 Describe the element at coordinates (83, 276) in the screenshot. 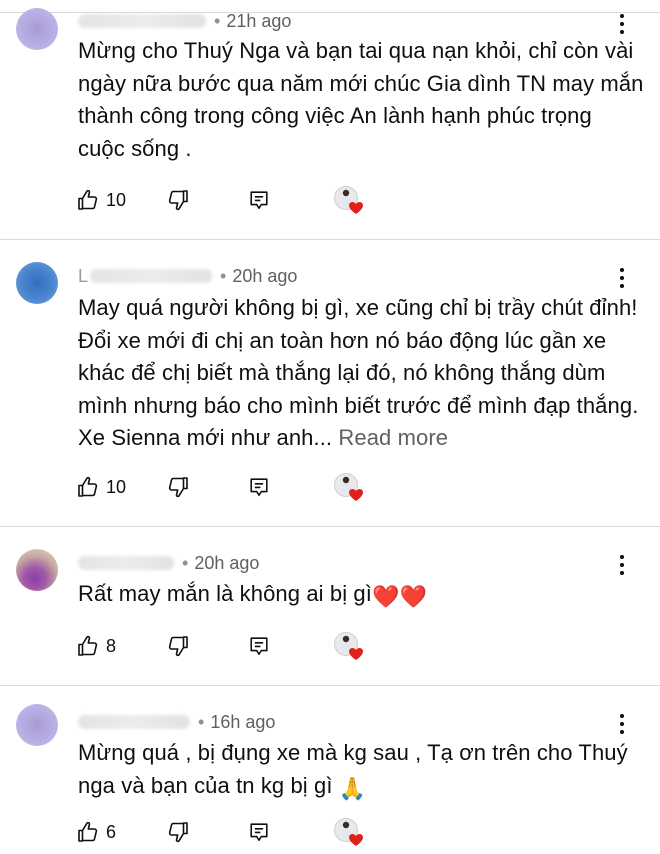

I see `comment-2-author-initial: L` at that location.